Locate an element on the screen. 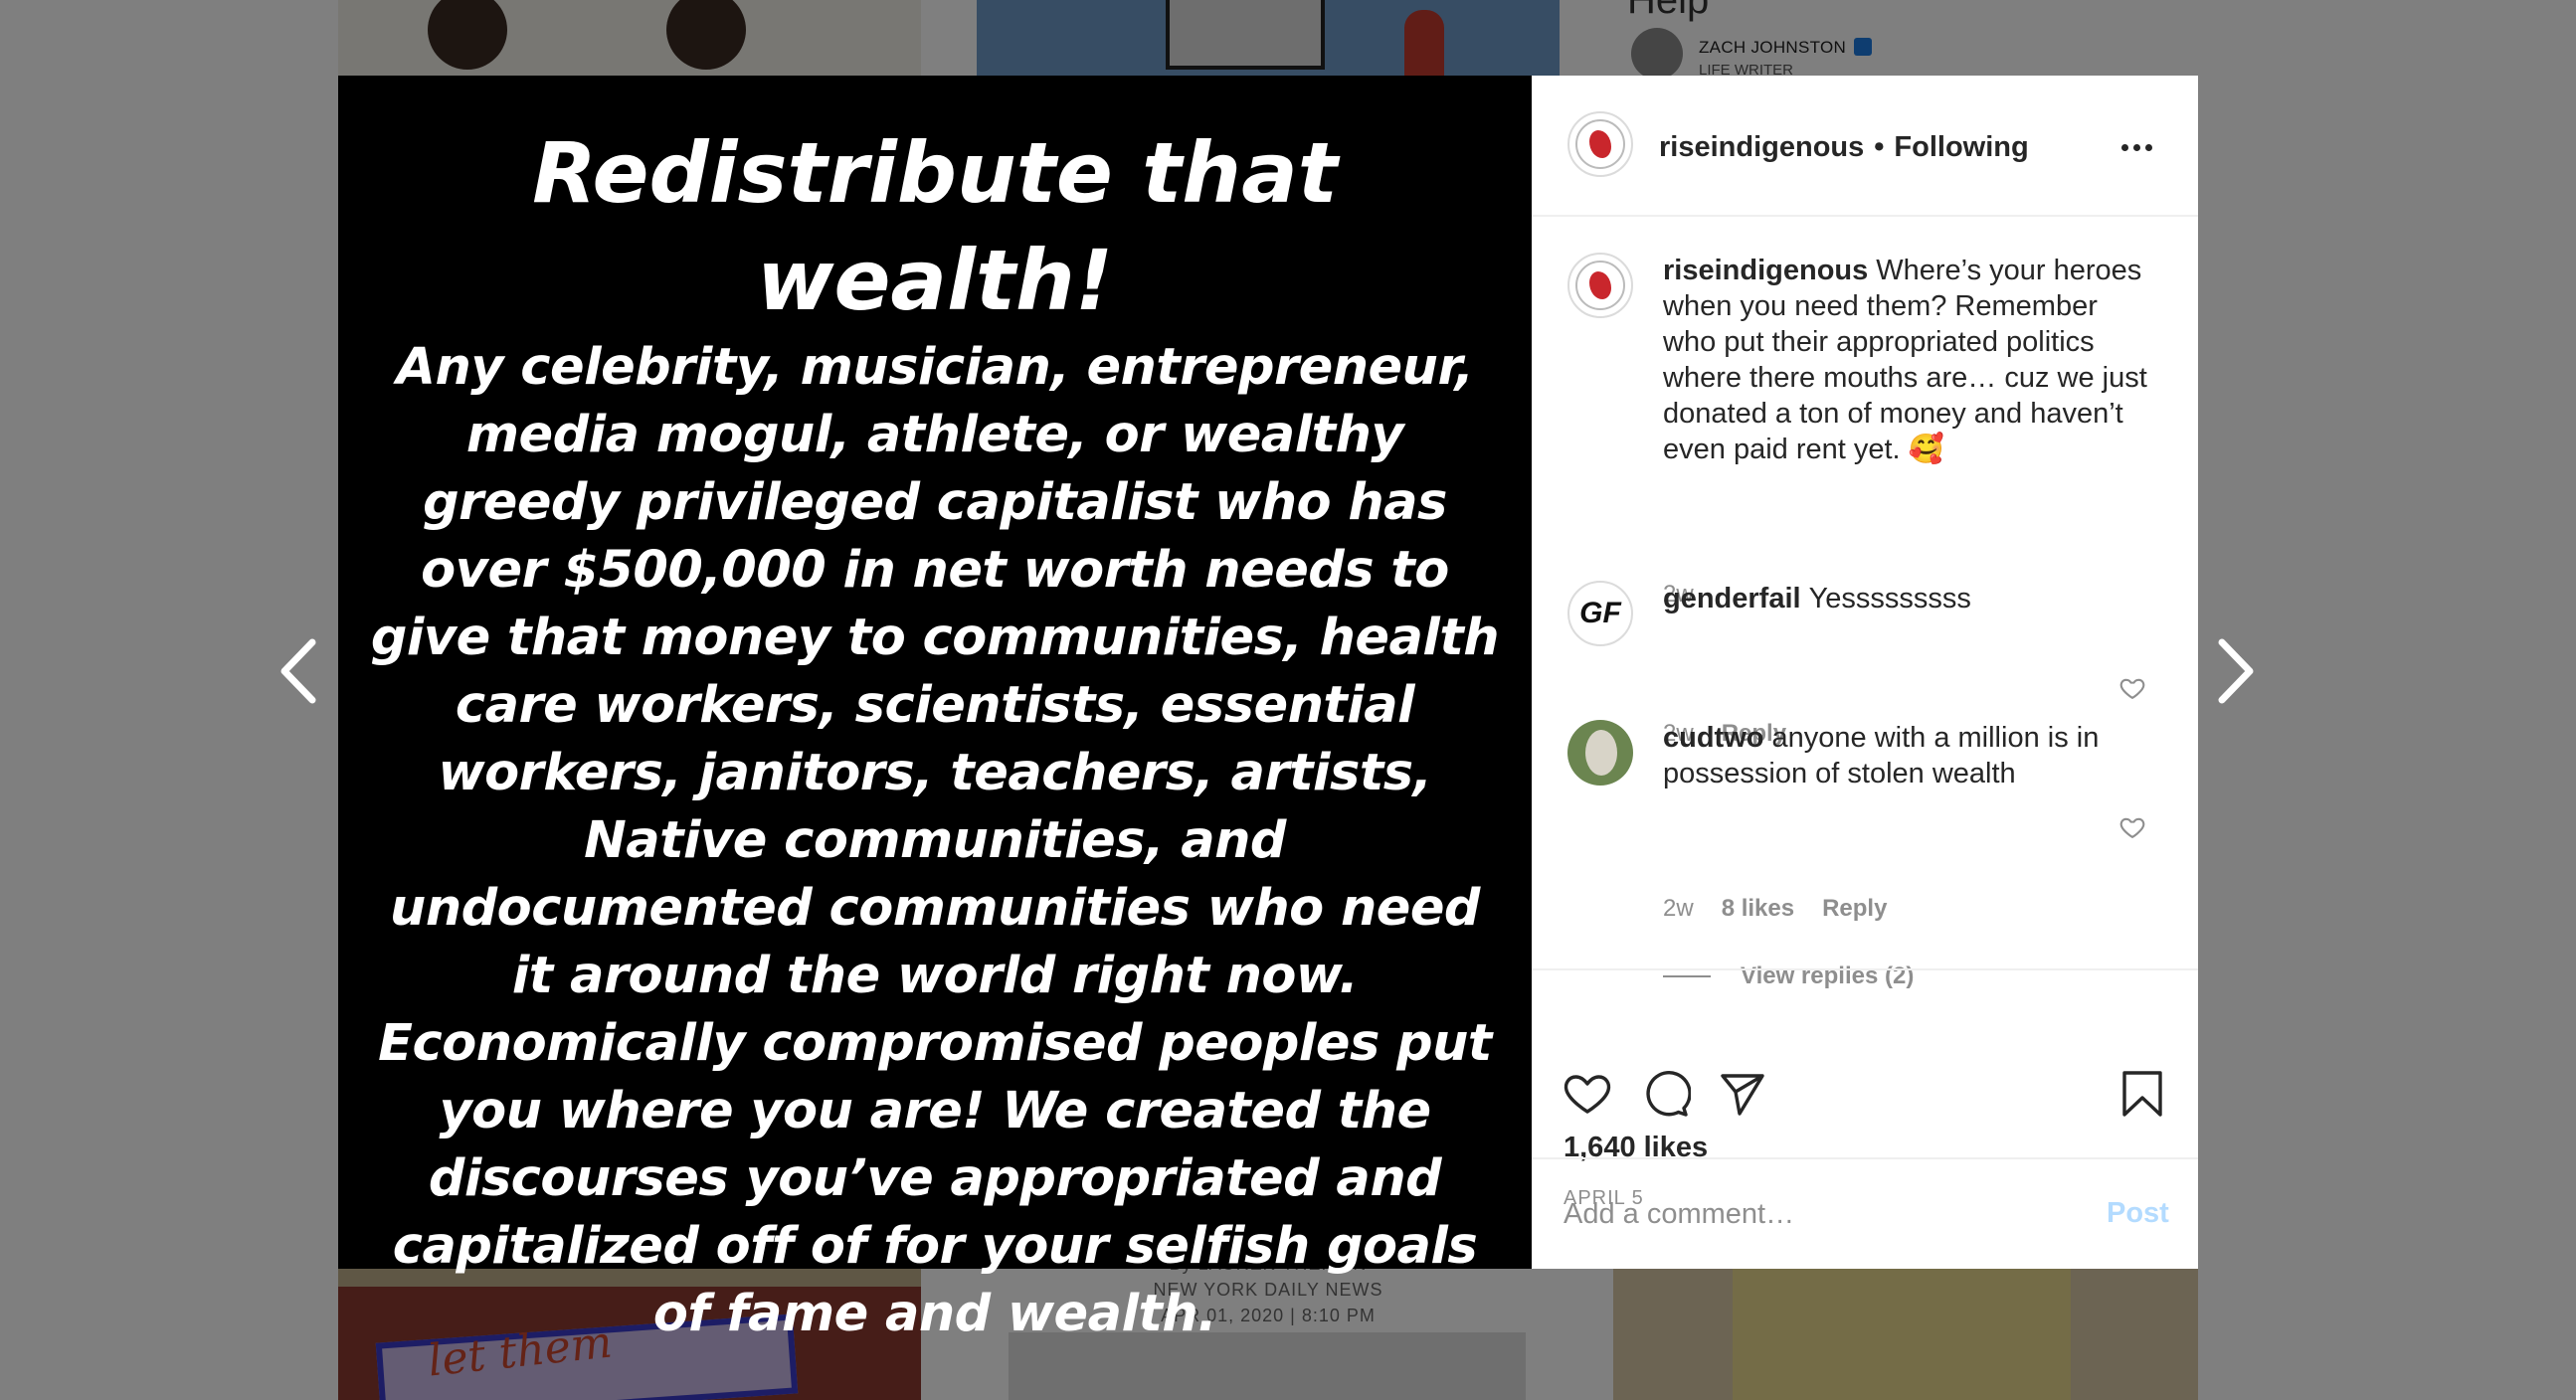 Image resolution: width=2576 pixels, height=1400 pixels. add-comment-bar: Post is located at coordinates (1865, 1213).